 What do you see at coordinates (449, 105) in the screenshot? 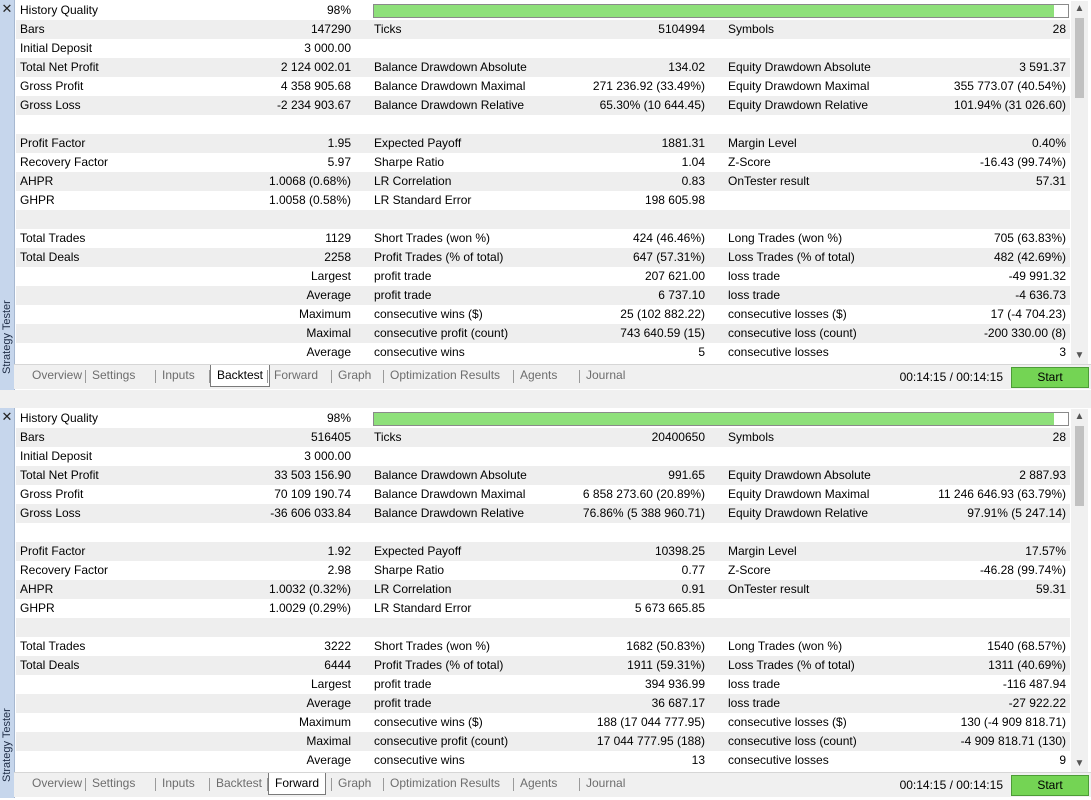
I see `cell-label: Balance Drawdown Relative` at bounding box center [449, 105].